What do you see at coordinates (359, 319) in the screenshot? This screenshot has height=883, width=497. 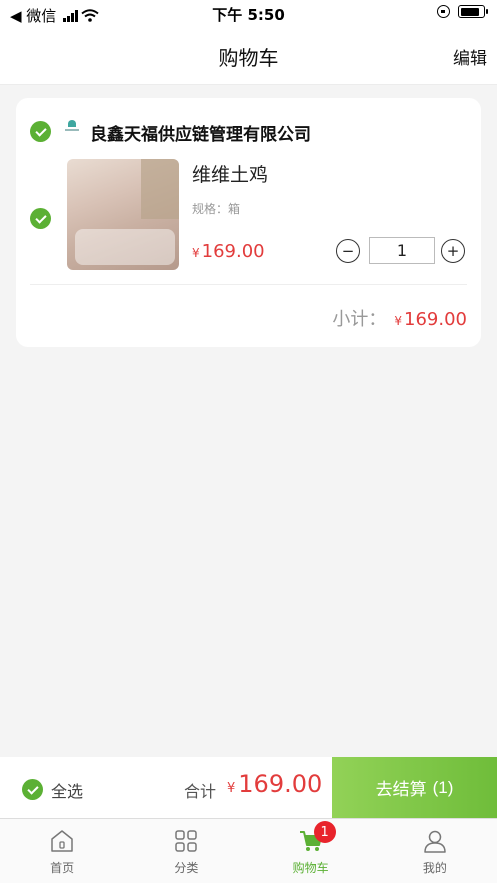 I see `subtotal-label: 小计：` at bounding box center [359, 319].